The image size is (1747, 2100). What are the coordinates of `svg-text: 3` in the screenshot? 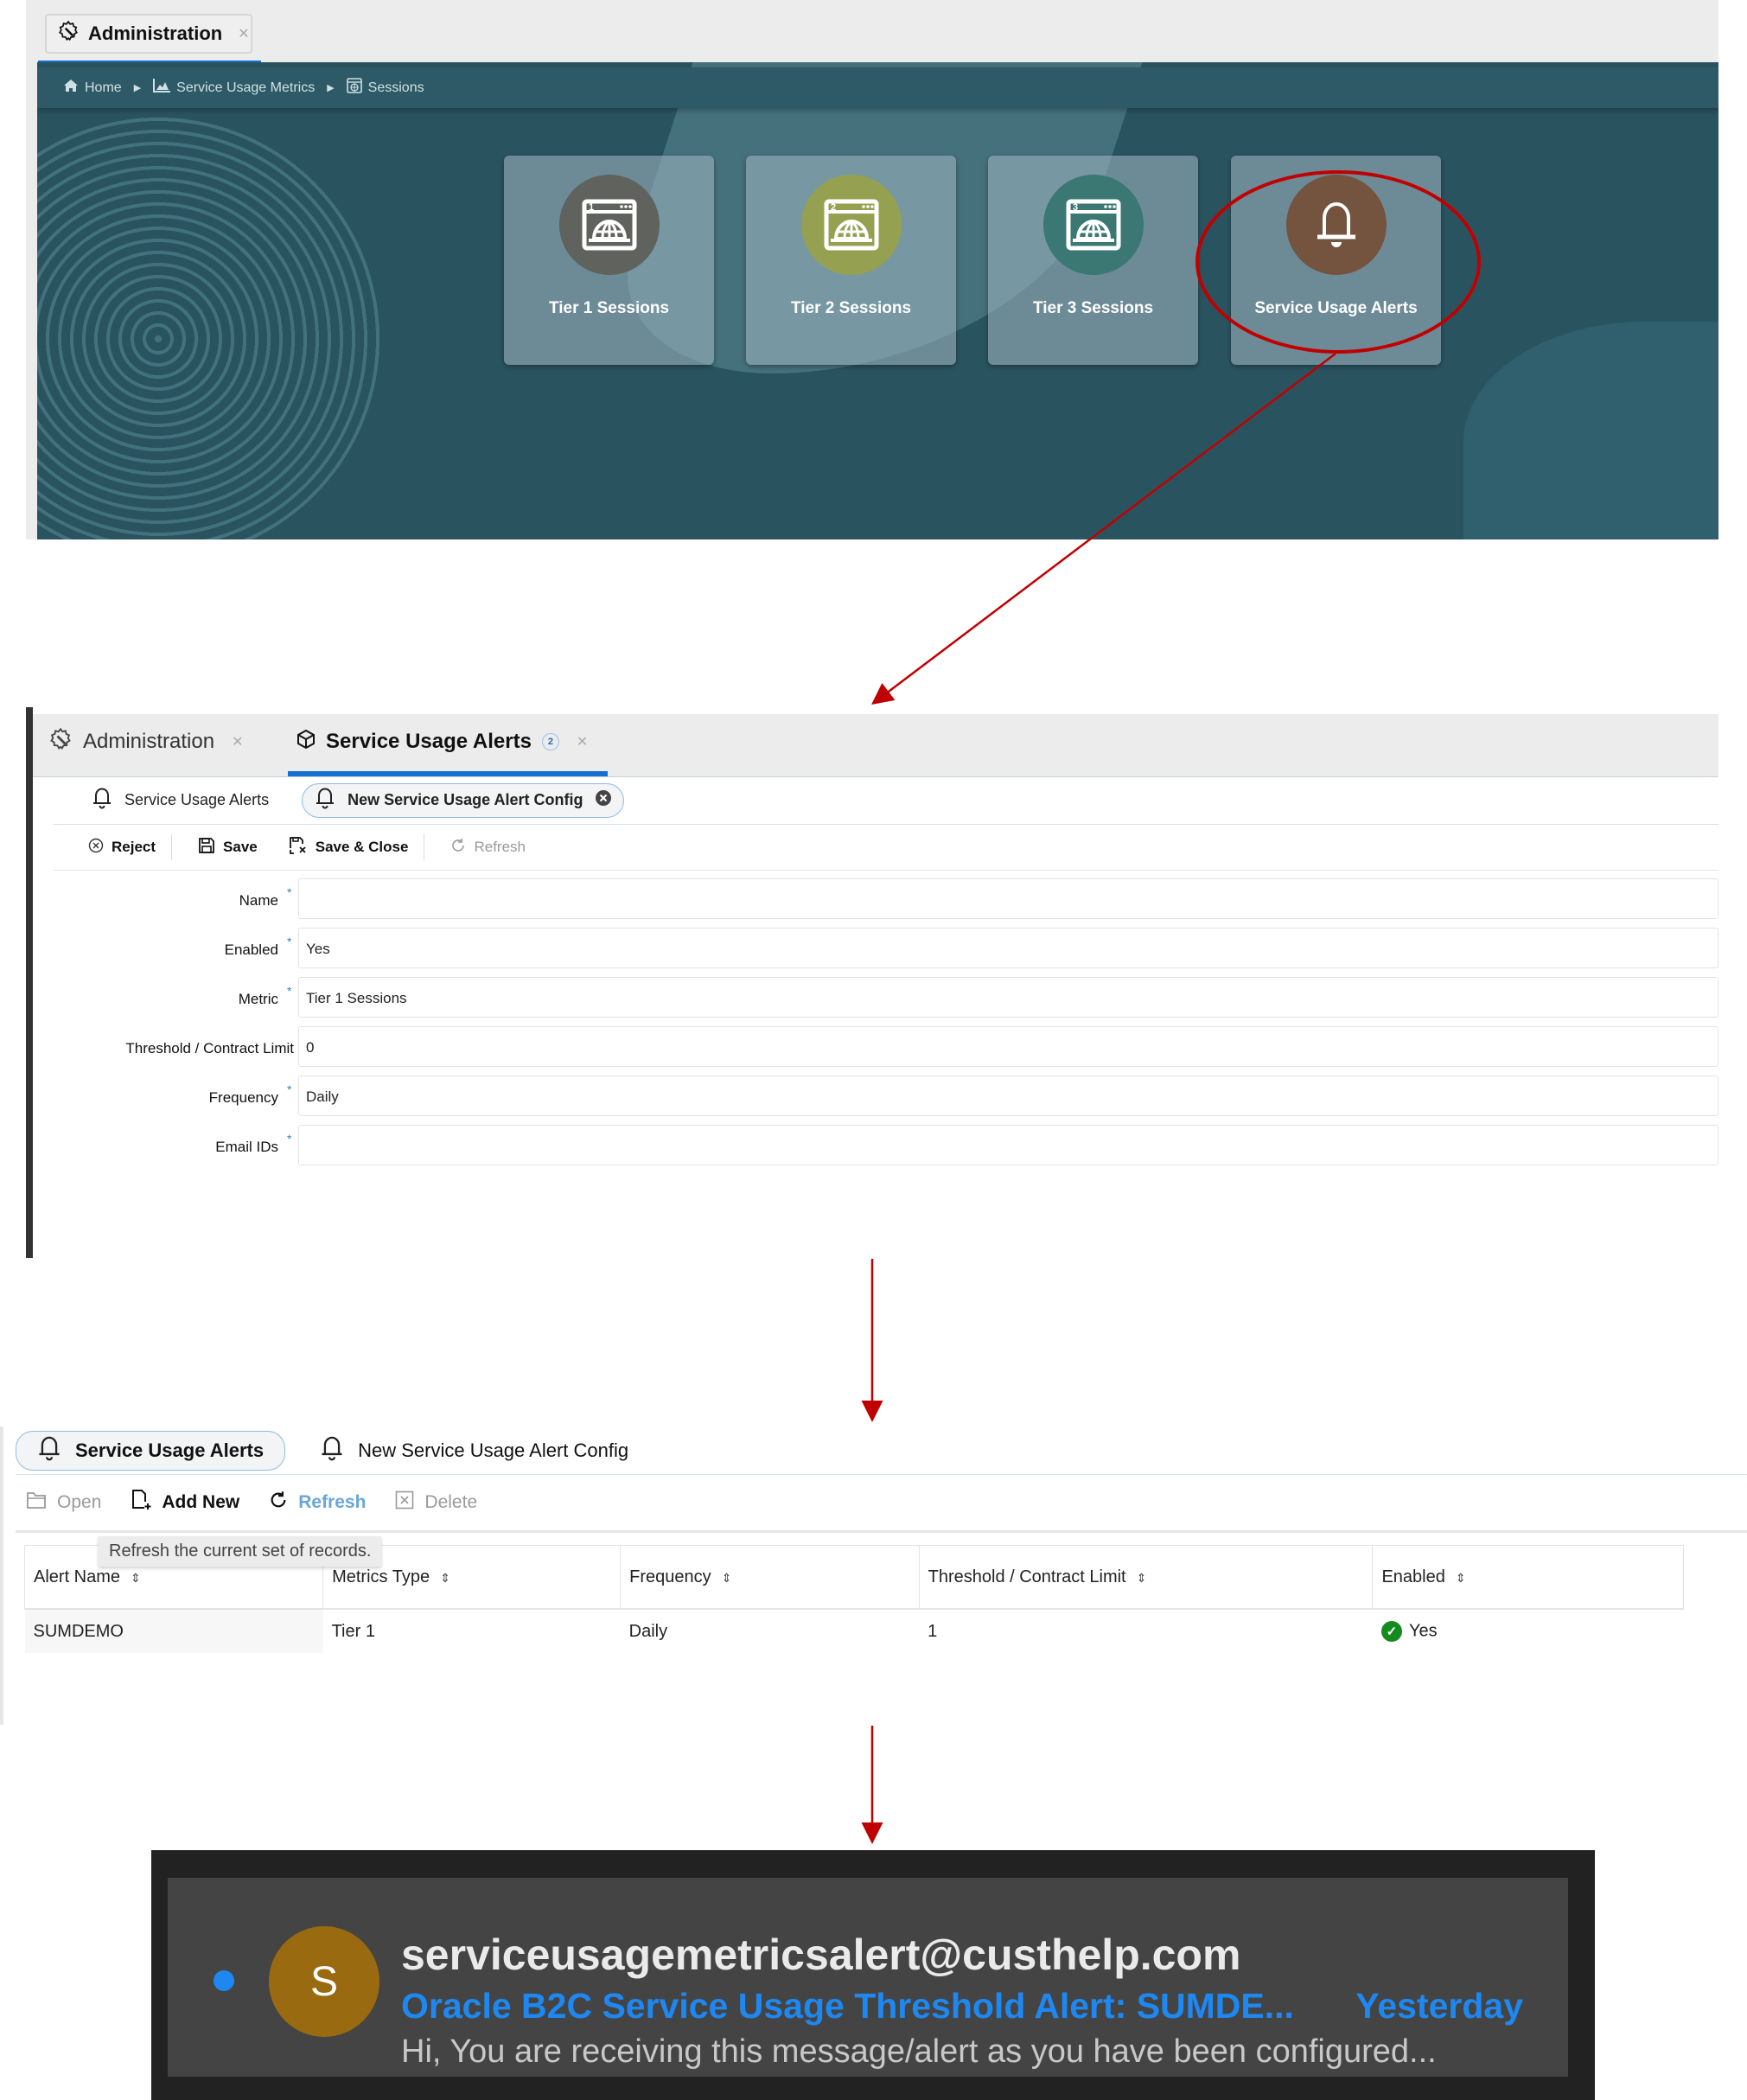 It's located at (1075, 207).